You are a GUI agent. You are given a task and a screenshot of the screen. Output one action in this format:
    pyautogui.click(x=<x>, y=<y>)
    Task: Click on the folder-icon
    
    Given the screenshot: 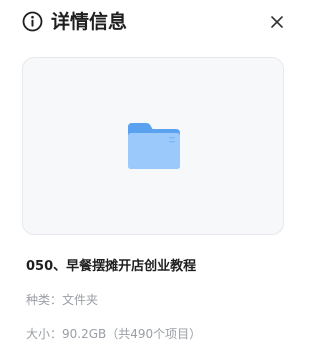 What is the action you would take?
    pyautogui.click(x=154, y=146)
    